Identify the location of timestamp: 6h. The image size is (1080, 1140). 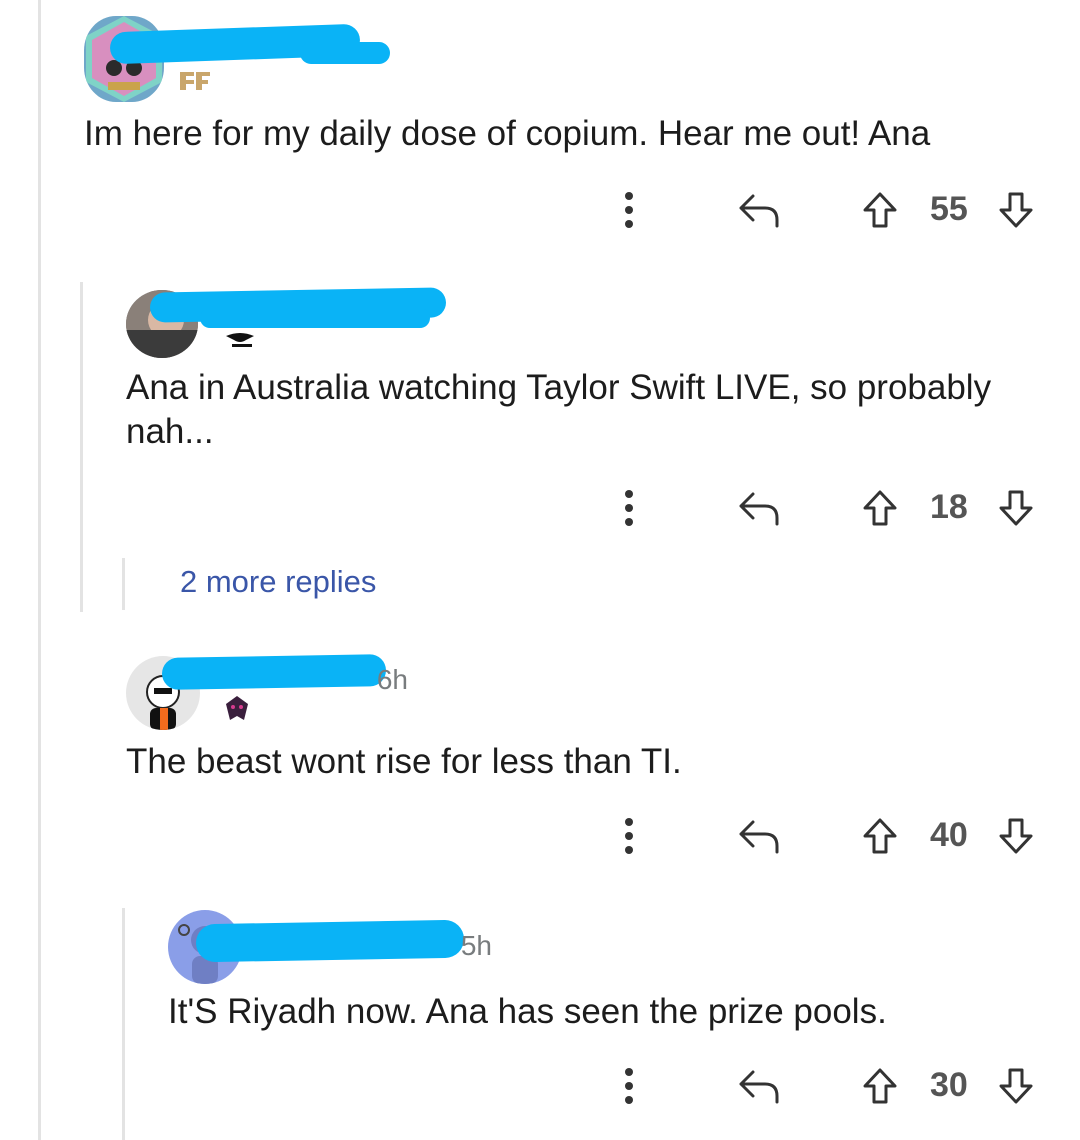
(393, 679).